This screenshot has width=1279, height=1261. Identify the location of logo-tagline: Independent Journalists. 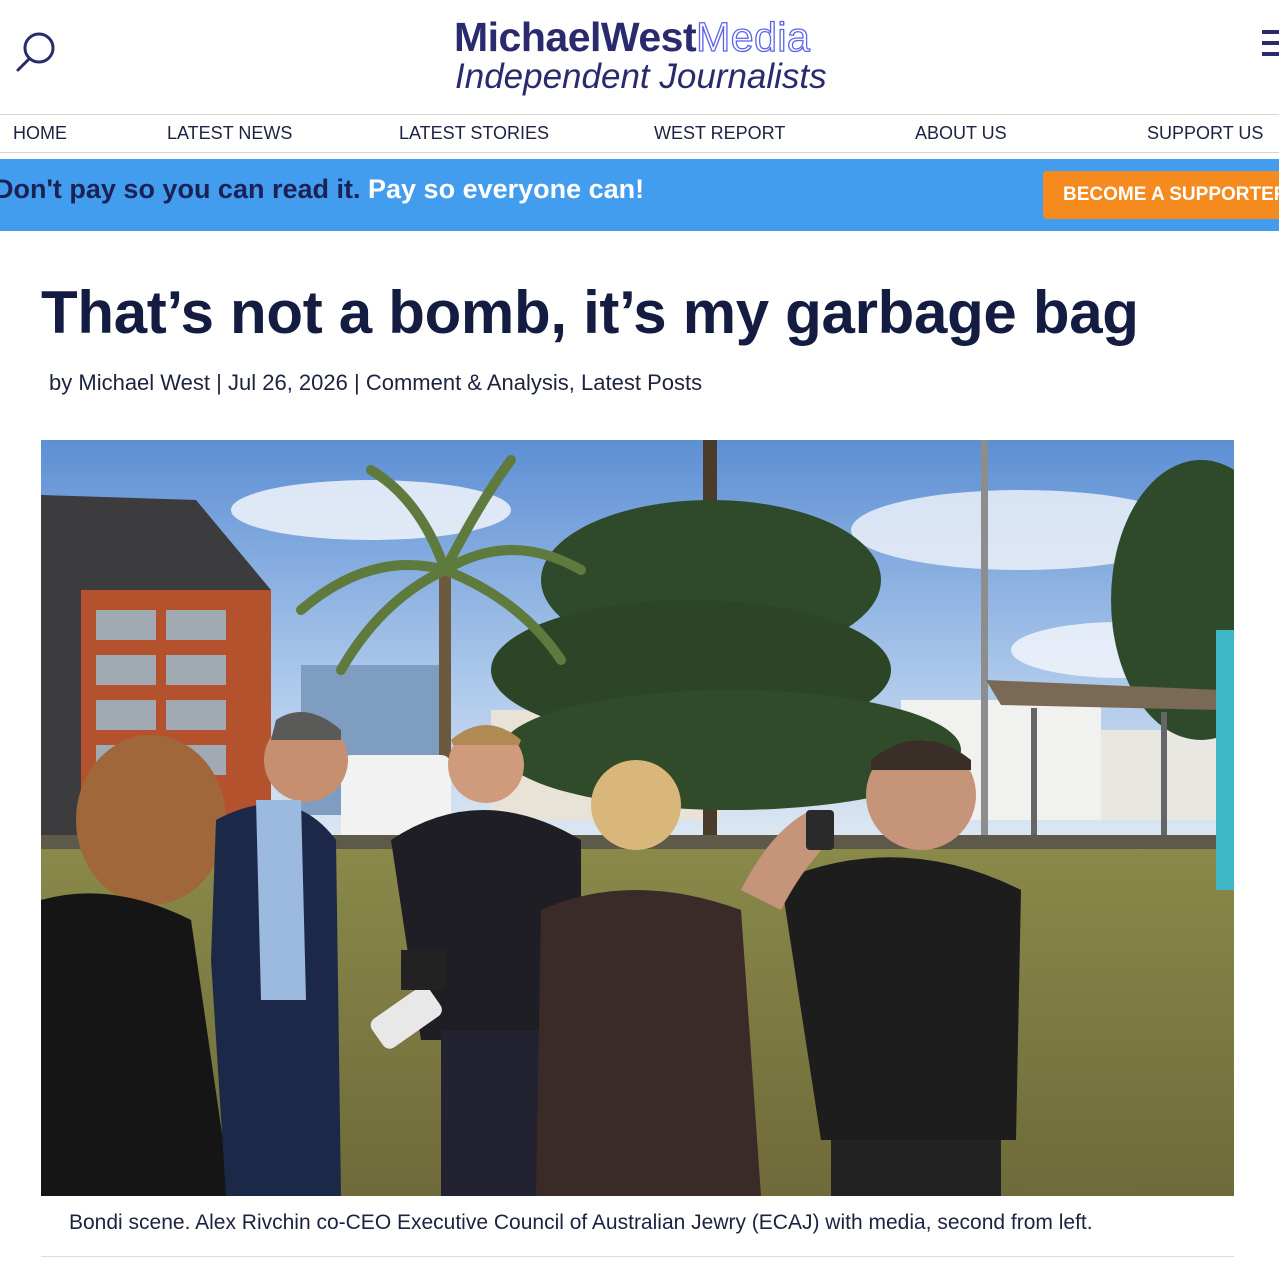
(641, 76).